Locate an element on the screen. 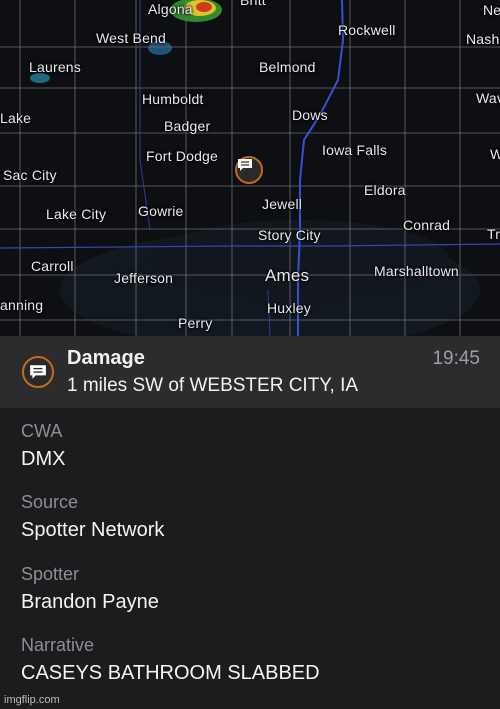  city-label: Dows is located at coordinates (310, 115).